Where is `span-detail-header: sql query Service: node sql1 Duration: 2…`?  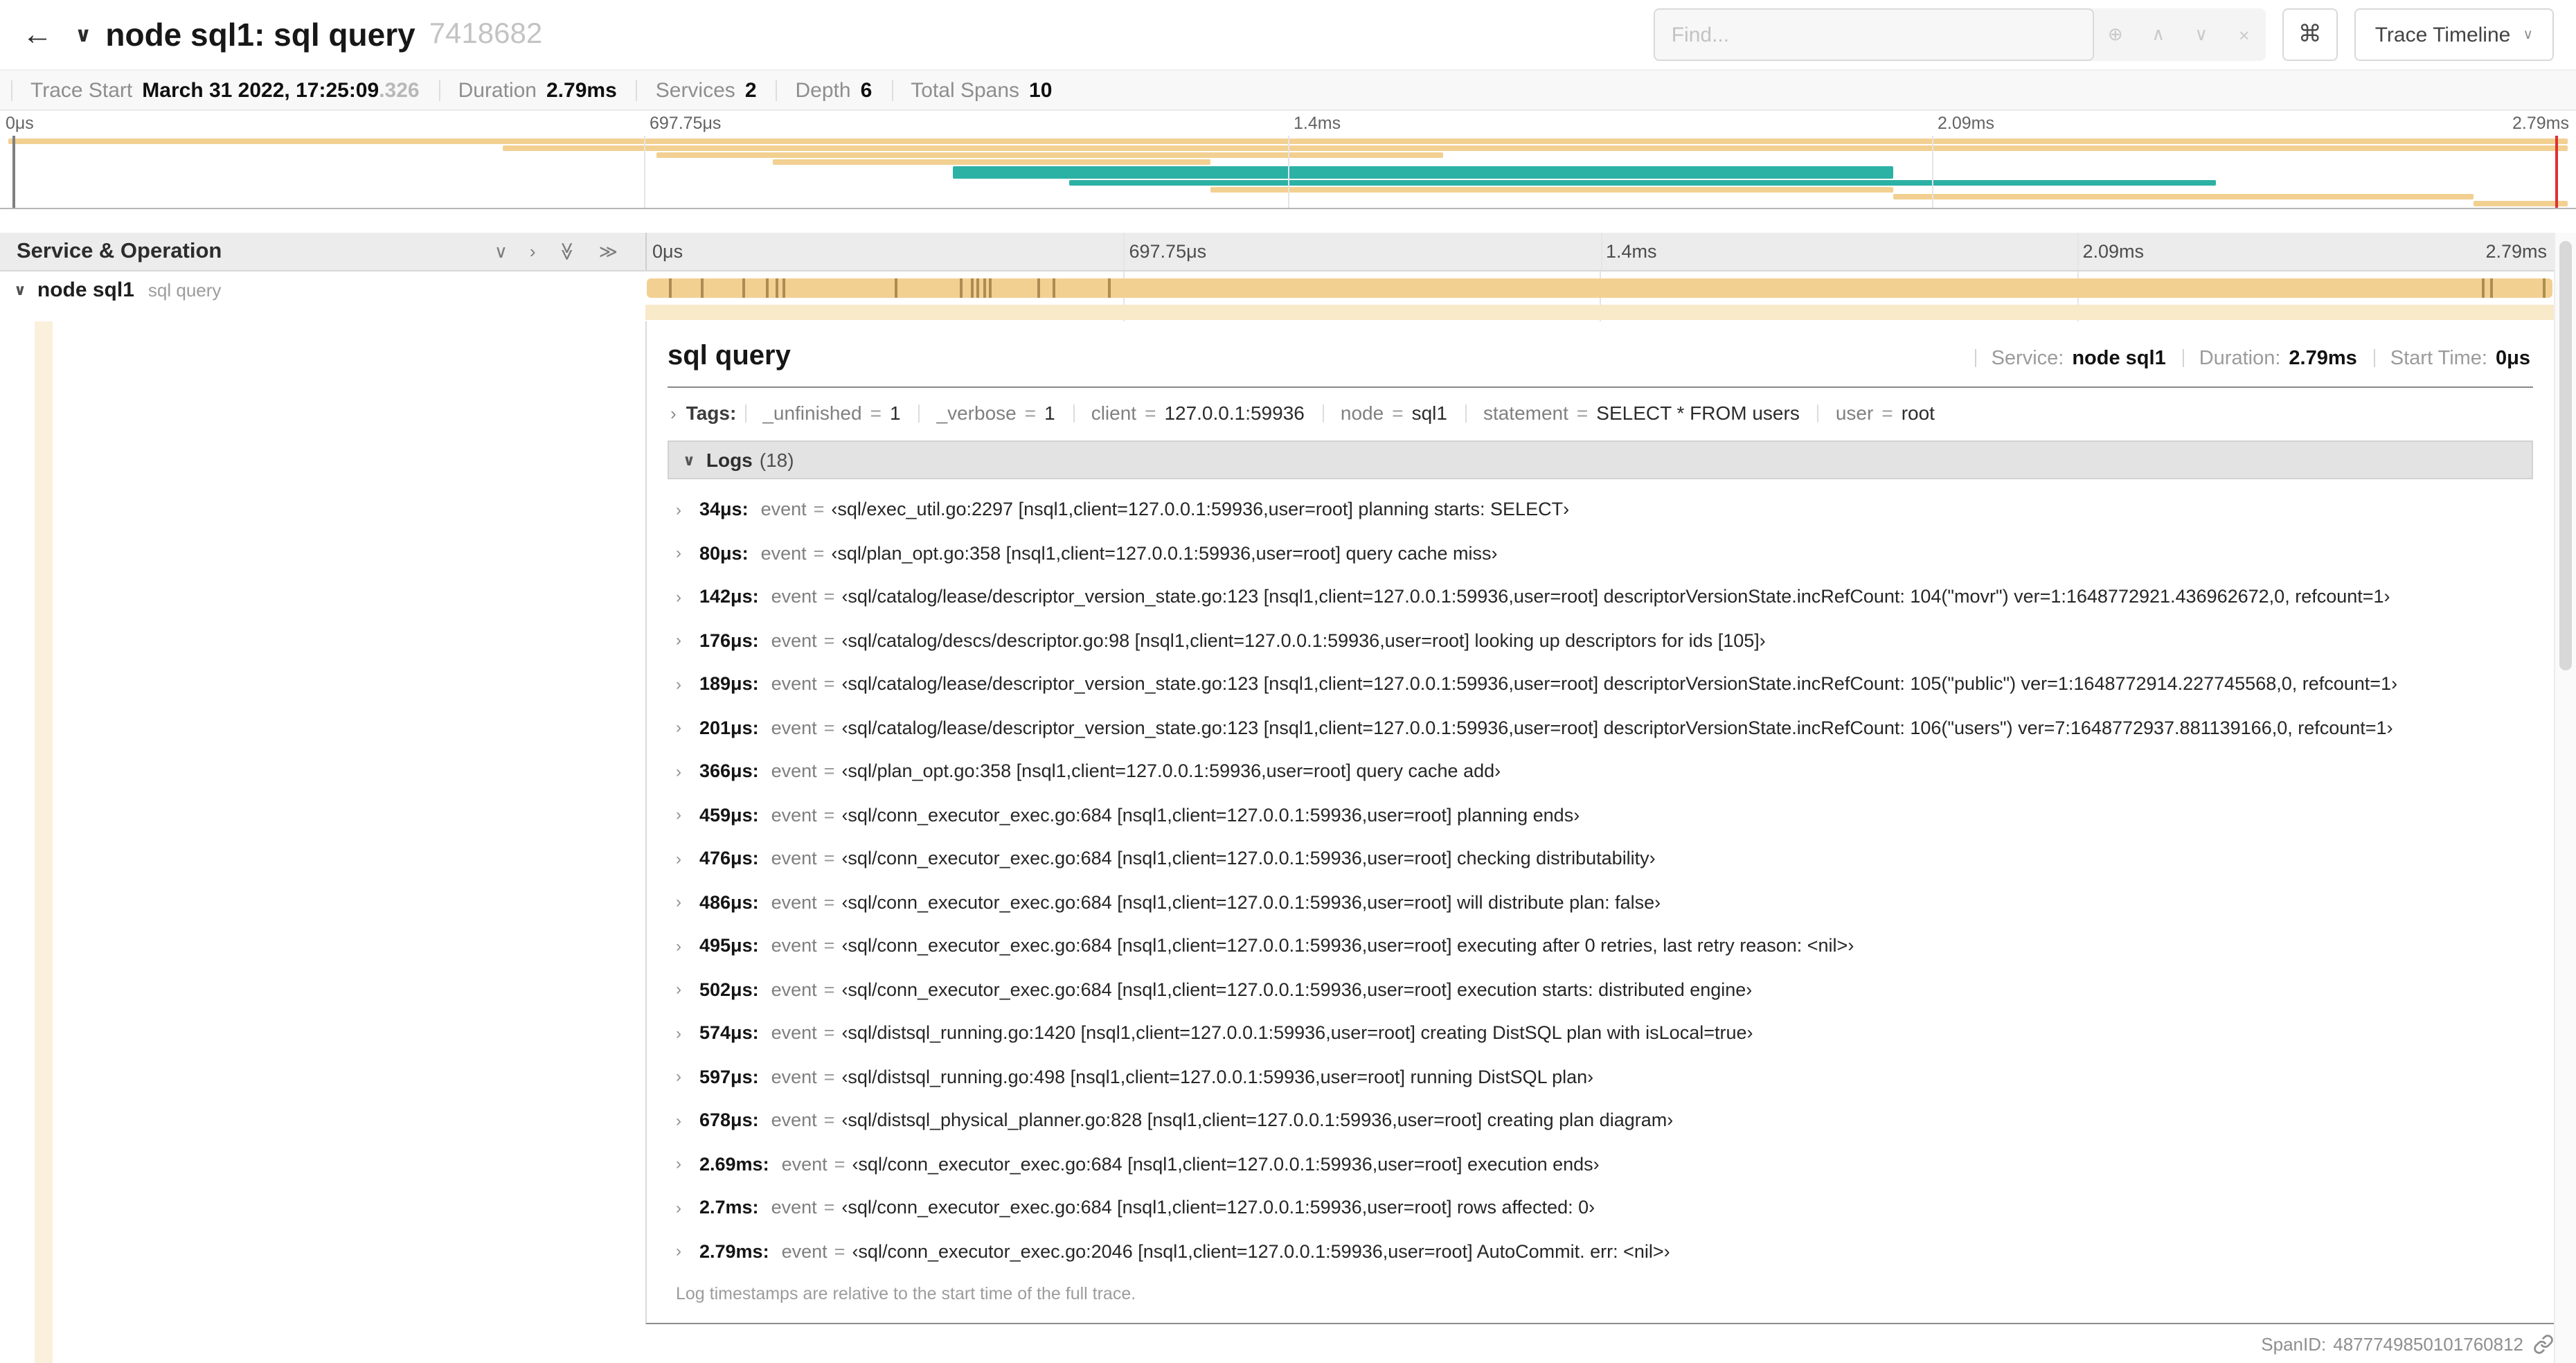 span-detail-header: sql query Service: node sql1 Duration: 2… is located at coordinates (1600, 354).